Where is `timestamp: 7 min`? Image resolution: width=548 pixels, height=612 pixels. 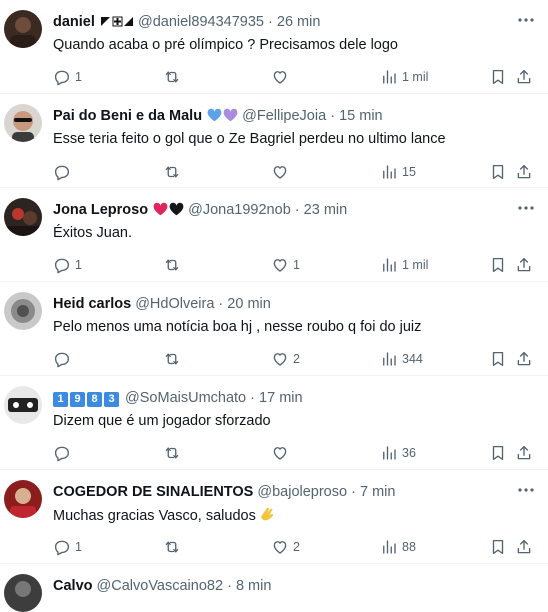
timestamp: 7 min is located at coordinates (377, 492).